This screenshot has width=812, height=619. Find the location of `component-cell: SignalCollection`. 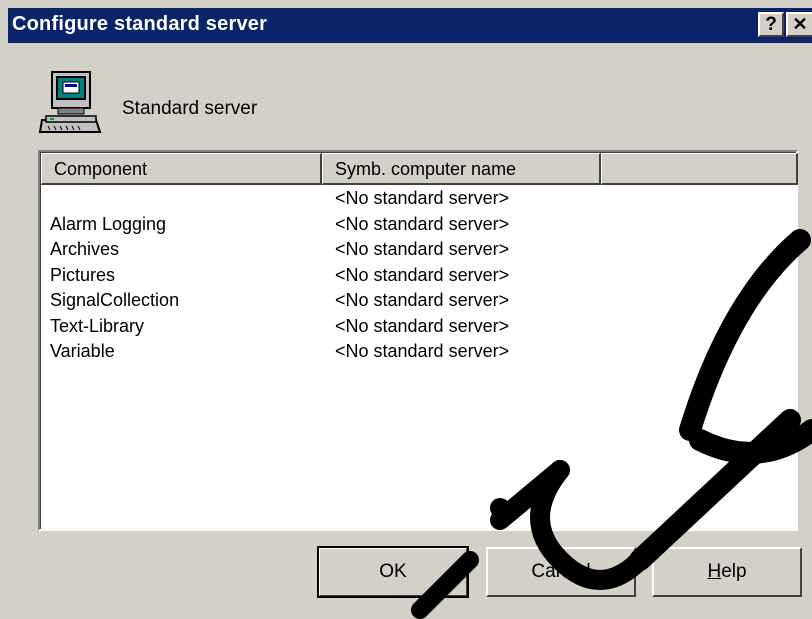

component-cell: SignalCollection is located at coordinates (115, 300).